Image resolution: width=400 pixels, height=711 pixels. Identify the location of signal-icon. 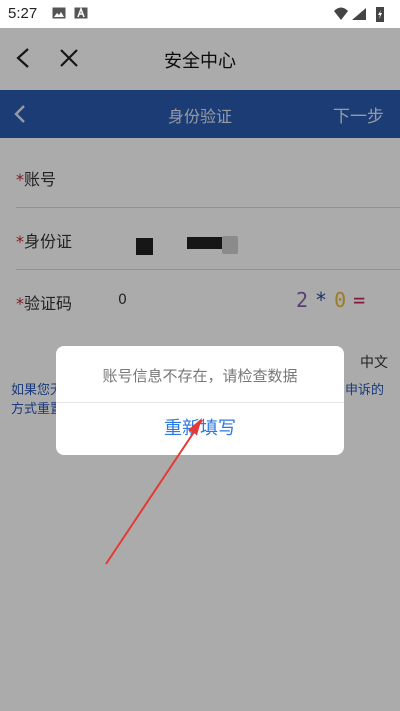
(359, 14).